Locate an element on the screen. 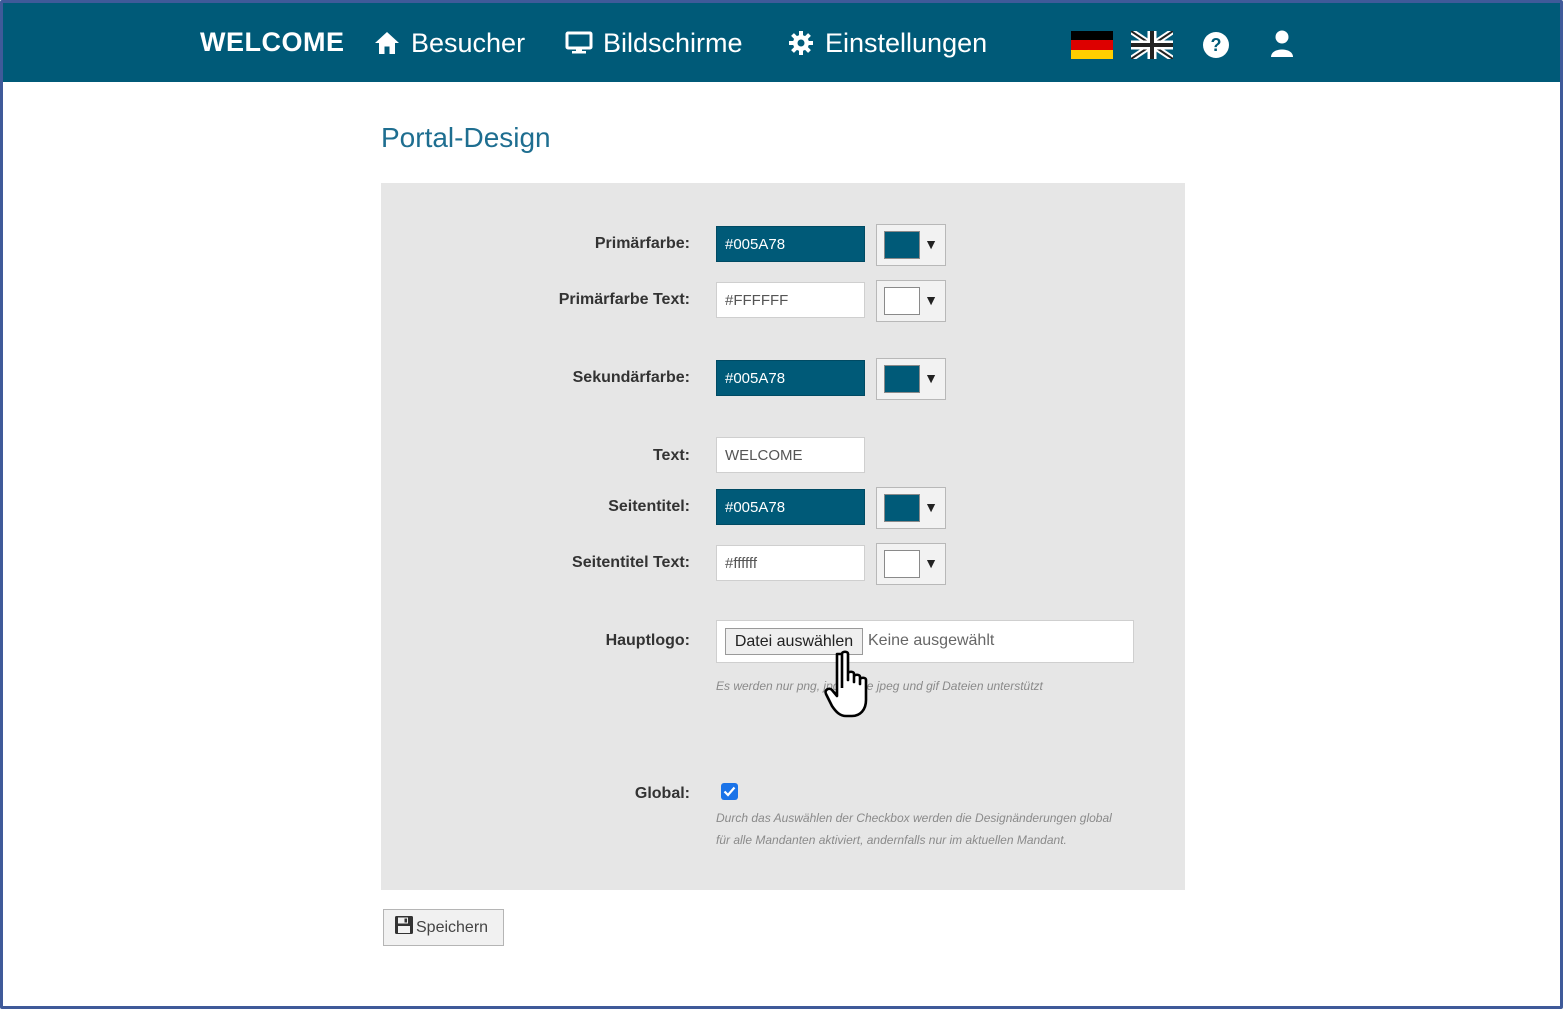 This screenshot has height=1009, width=1563. primary-text-color-input is located at coordinates (790, 300).